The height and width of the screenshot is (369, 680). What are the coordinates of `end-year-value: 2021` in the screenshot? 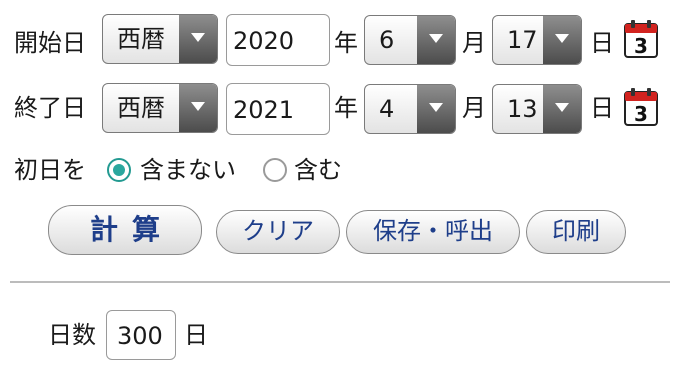 It's located at (264, 110).